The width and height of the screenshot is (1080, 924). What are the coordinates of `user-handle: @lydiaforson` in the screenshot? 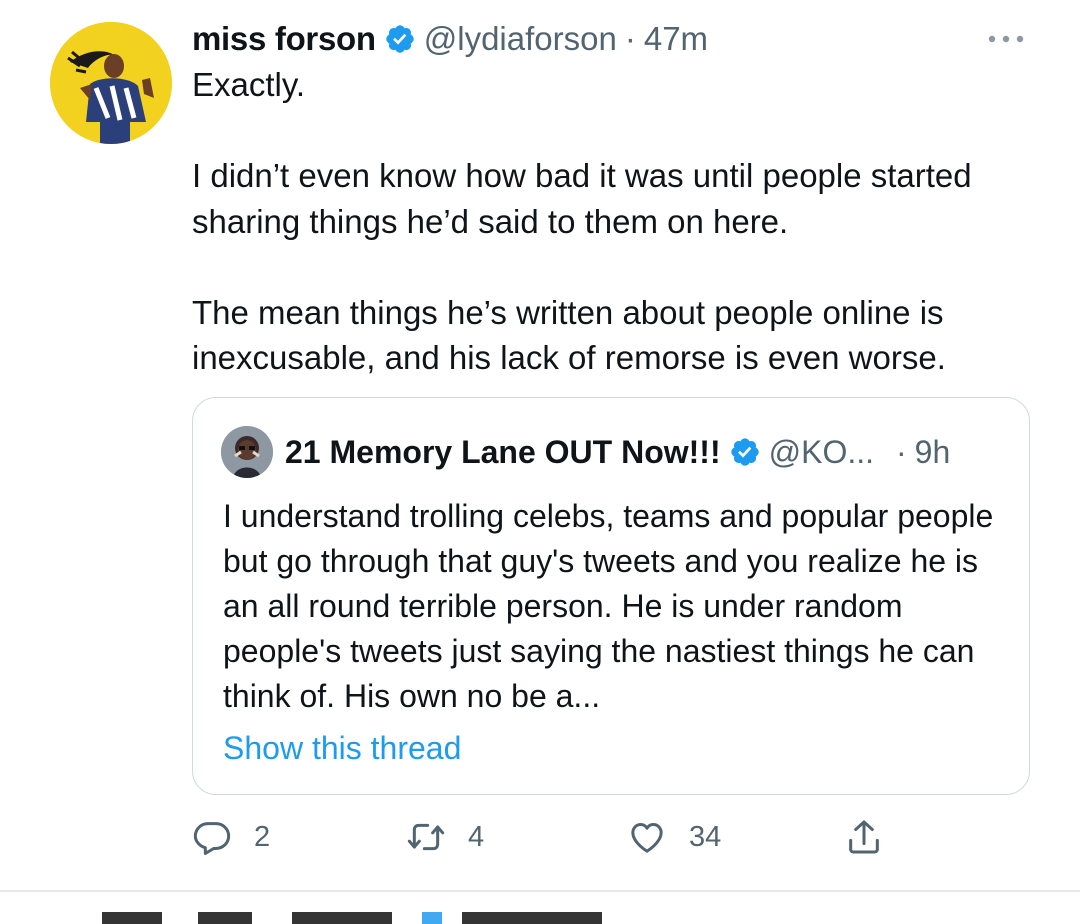 It's located at (520, 39).